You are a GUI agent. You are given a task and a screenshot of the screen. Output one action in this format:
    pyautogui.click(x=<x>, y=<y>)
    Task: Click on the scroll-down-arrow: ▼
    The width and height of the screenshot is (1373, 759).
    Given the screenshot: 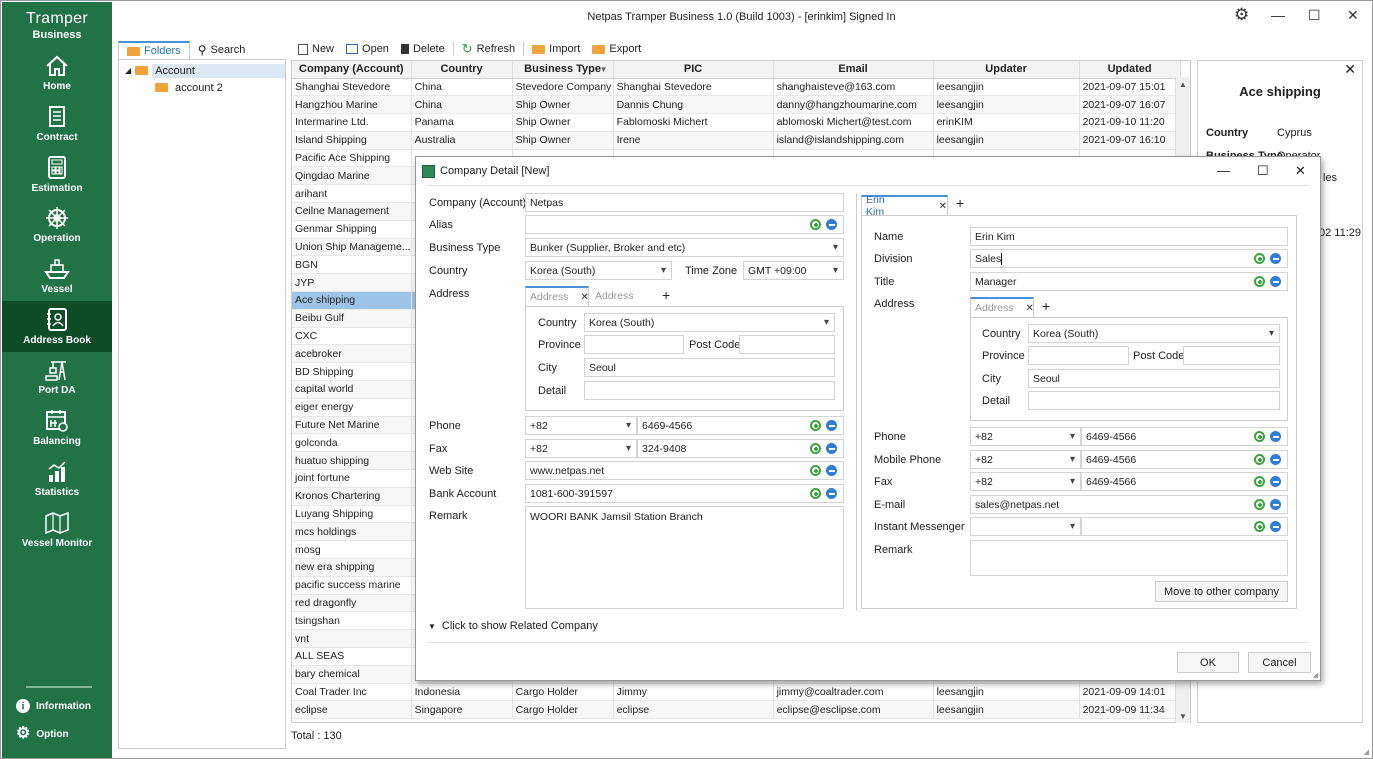 What is the action you would take?
    pyautogui.click(x=1183, y=716)
    